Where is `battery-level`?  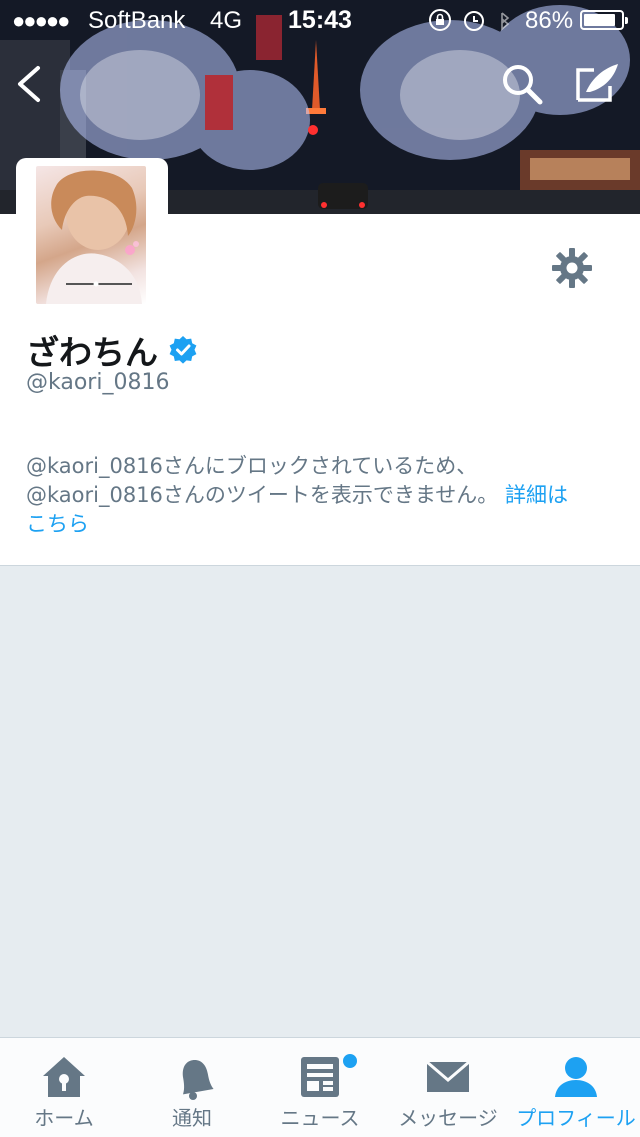 battery-level is located at coordinates (599, 20).